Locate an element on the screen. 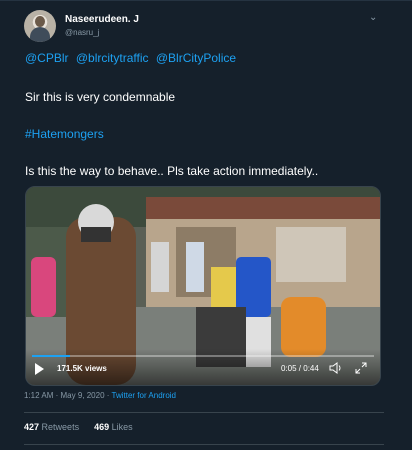 This screenshot has height=450, width=412. avatar-head is located at coordinates (40, 21).